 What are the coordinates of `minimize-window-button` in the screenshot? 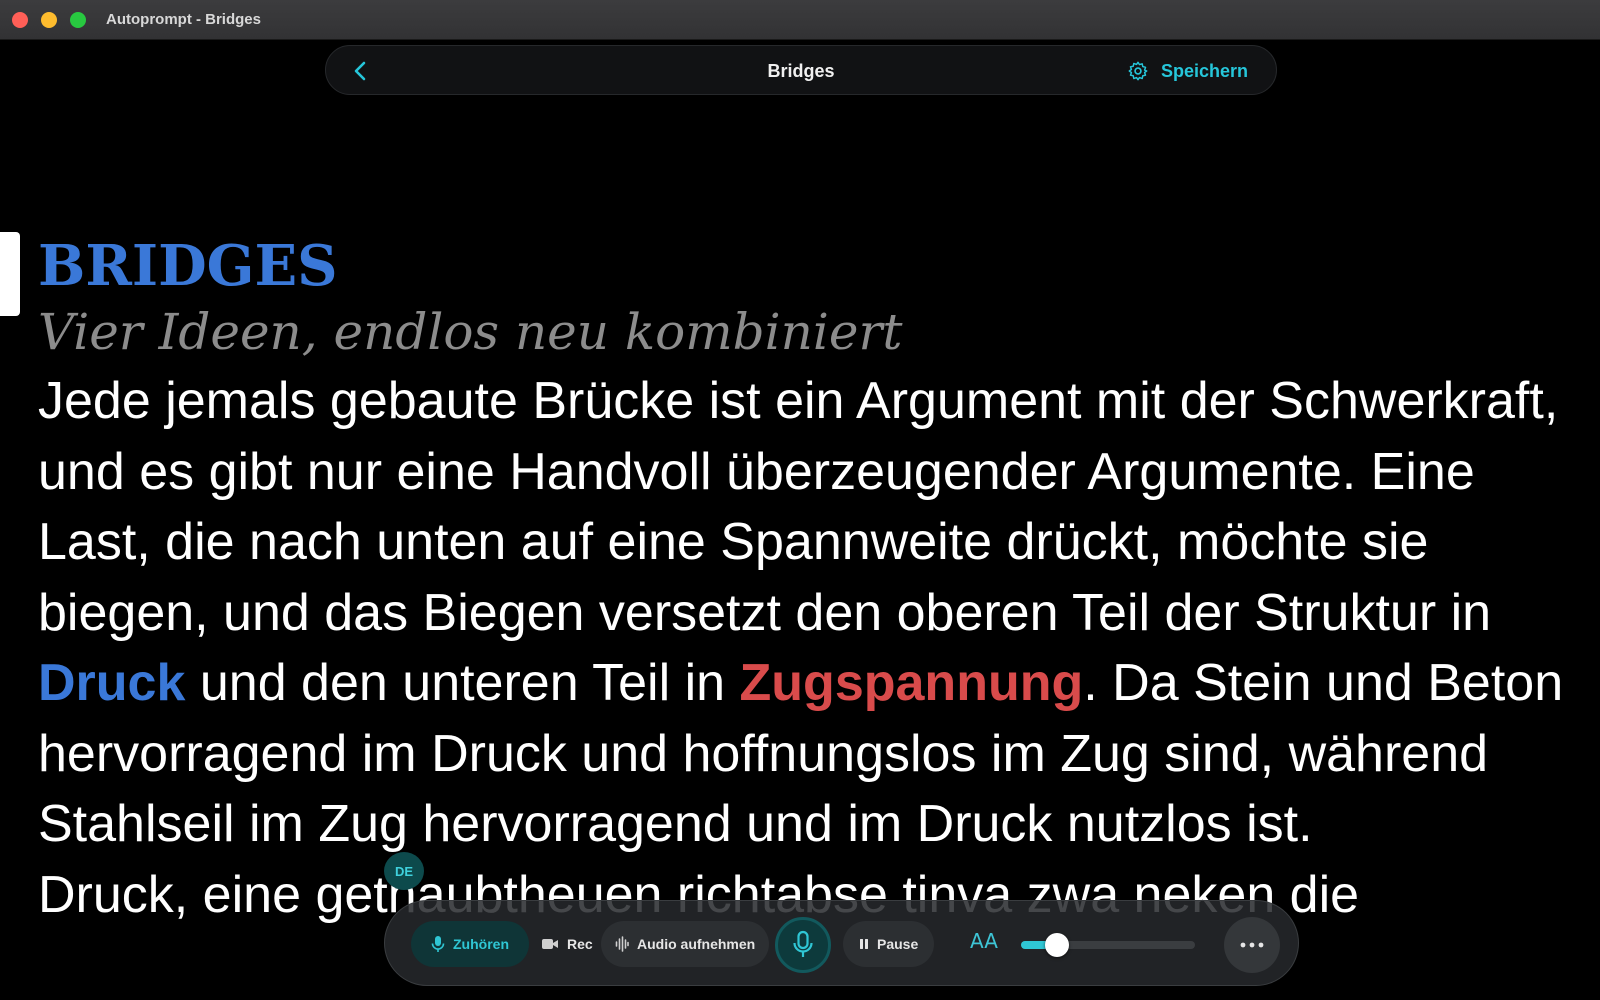 It's located at (49, 20).